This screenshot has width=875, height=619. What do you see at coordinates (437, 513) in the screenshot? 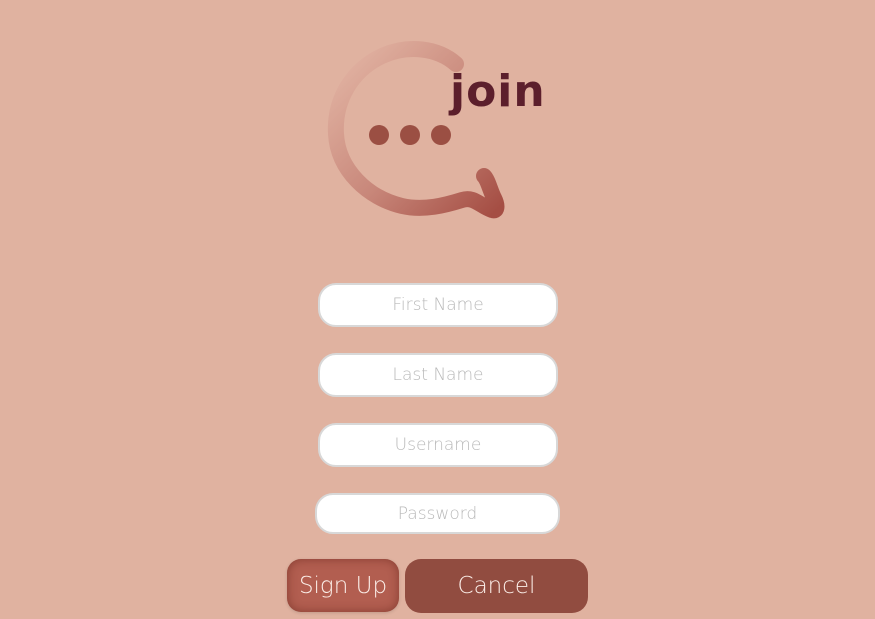
I see `password-input` at bounding box center [437, 513].